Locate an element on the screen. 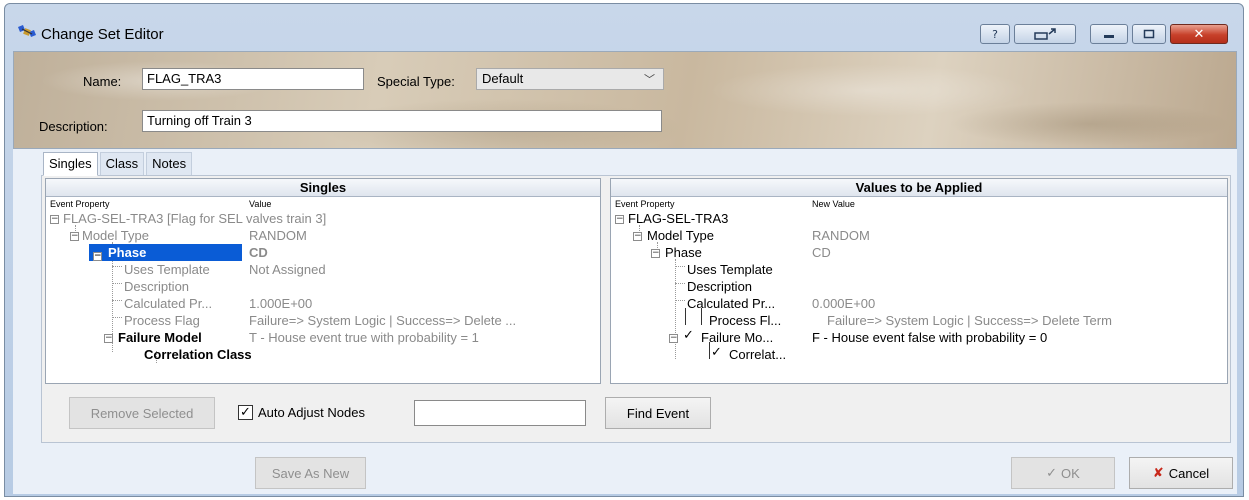 This screenshot has width=1249, height=500. maximize-icon is located at coordinates (1149, 34).